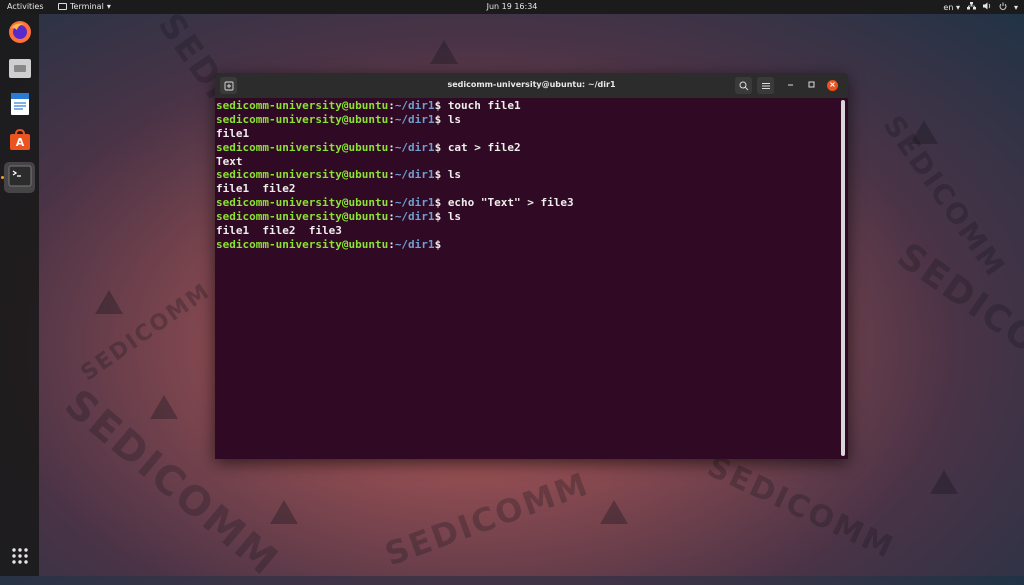  I want to click on show-applications-button, so click(19, 557).